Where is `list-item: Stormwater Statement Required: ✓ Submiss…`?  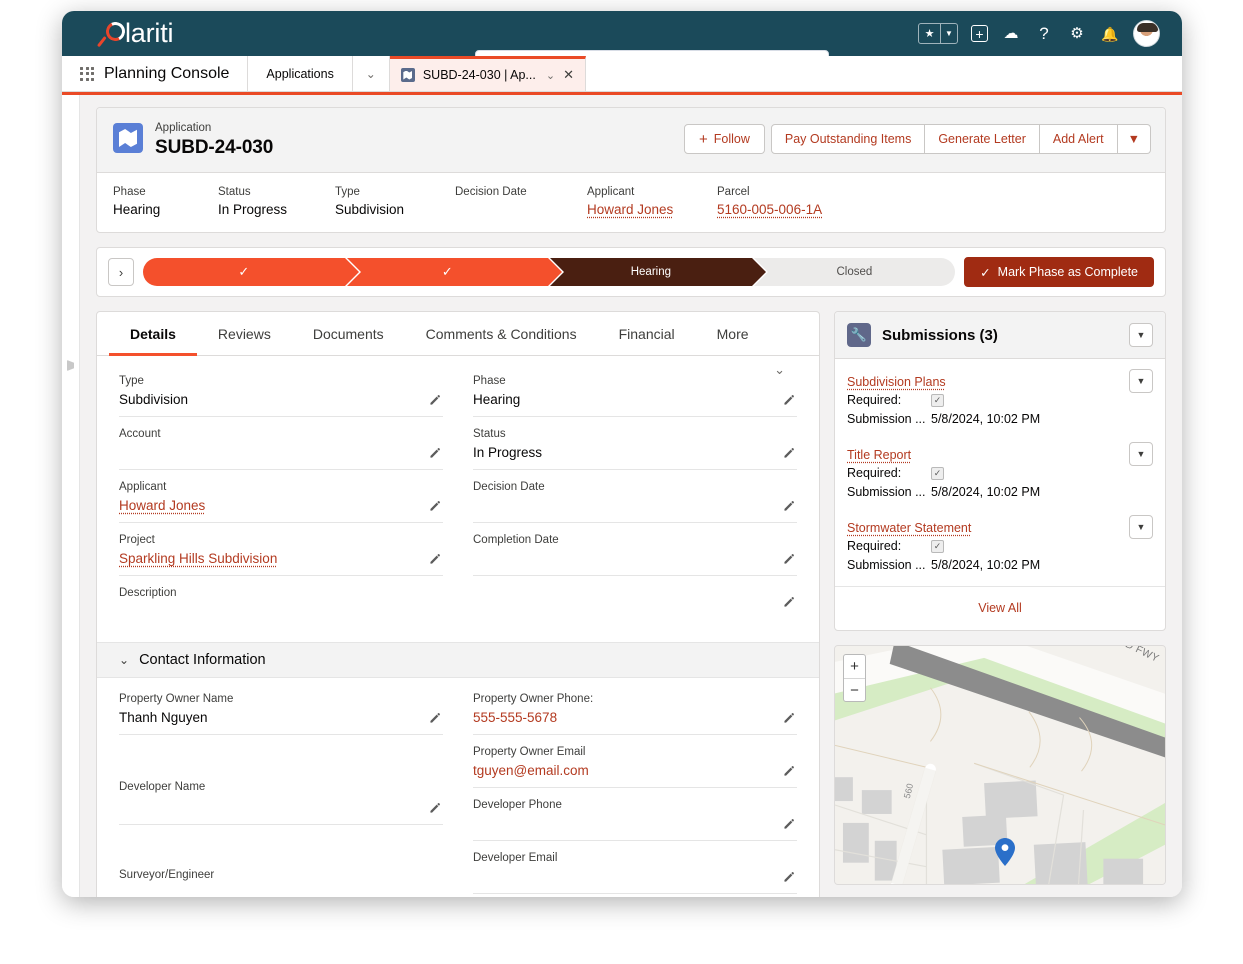 list-item: Stormwater Statement Required: ✓ Submiss… is located at coordinates (1000, 547).